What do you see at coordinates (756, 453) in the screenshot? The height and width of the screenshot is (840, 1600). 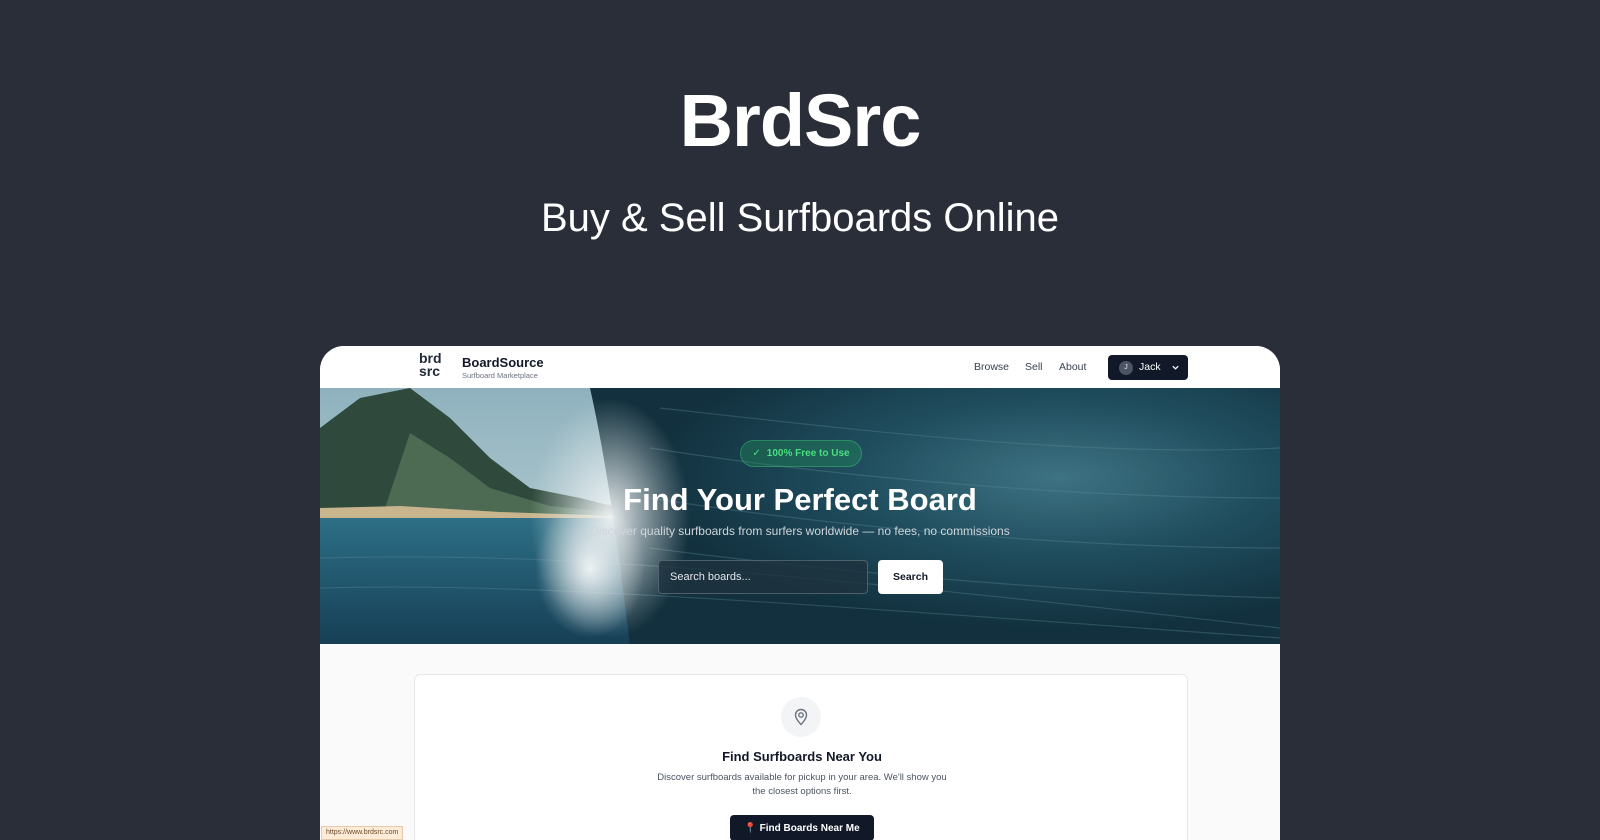 I see `check-icon: ✓` at bounding box center [756, 453].